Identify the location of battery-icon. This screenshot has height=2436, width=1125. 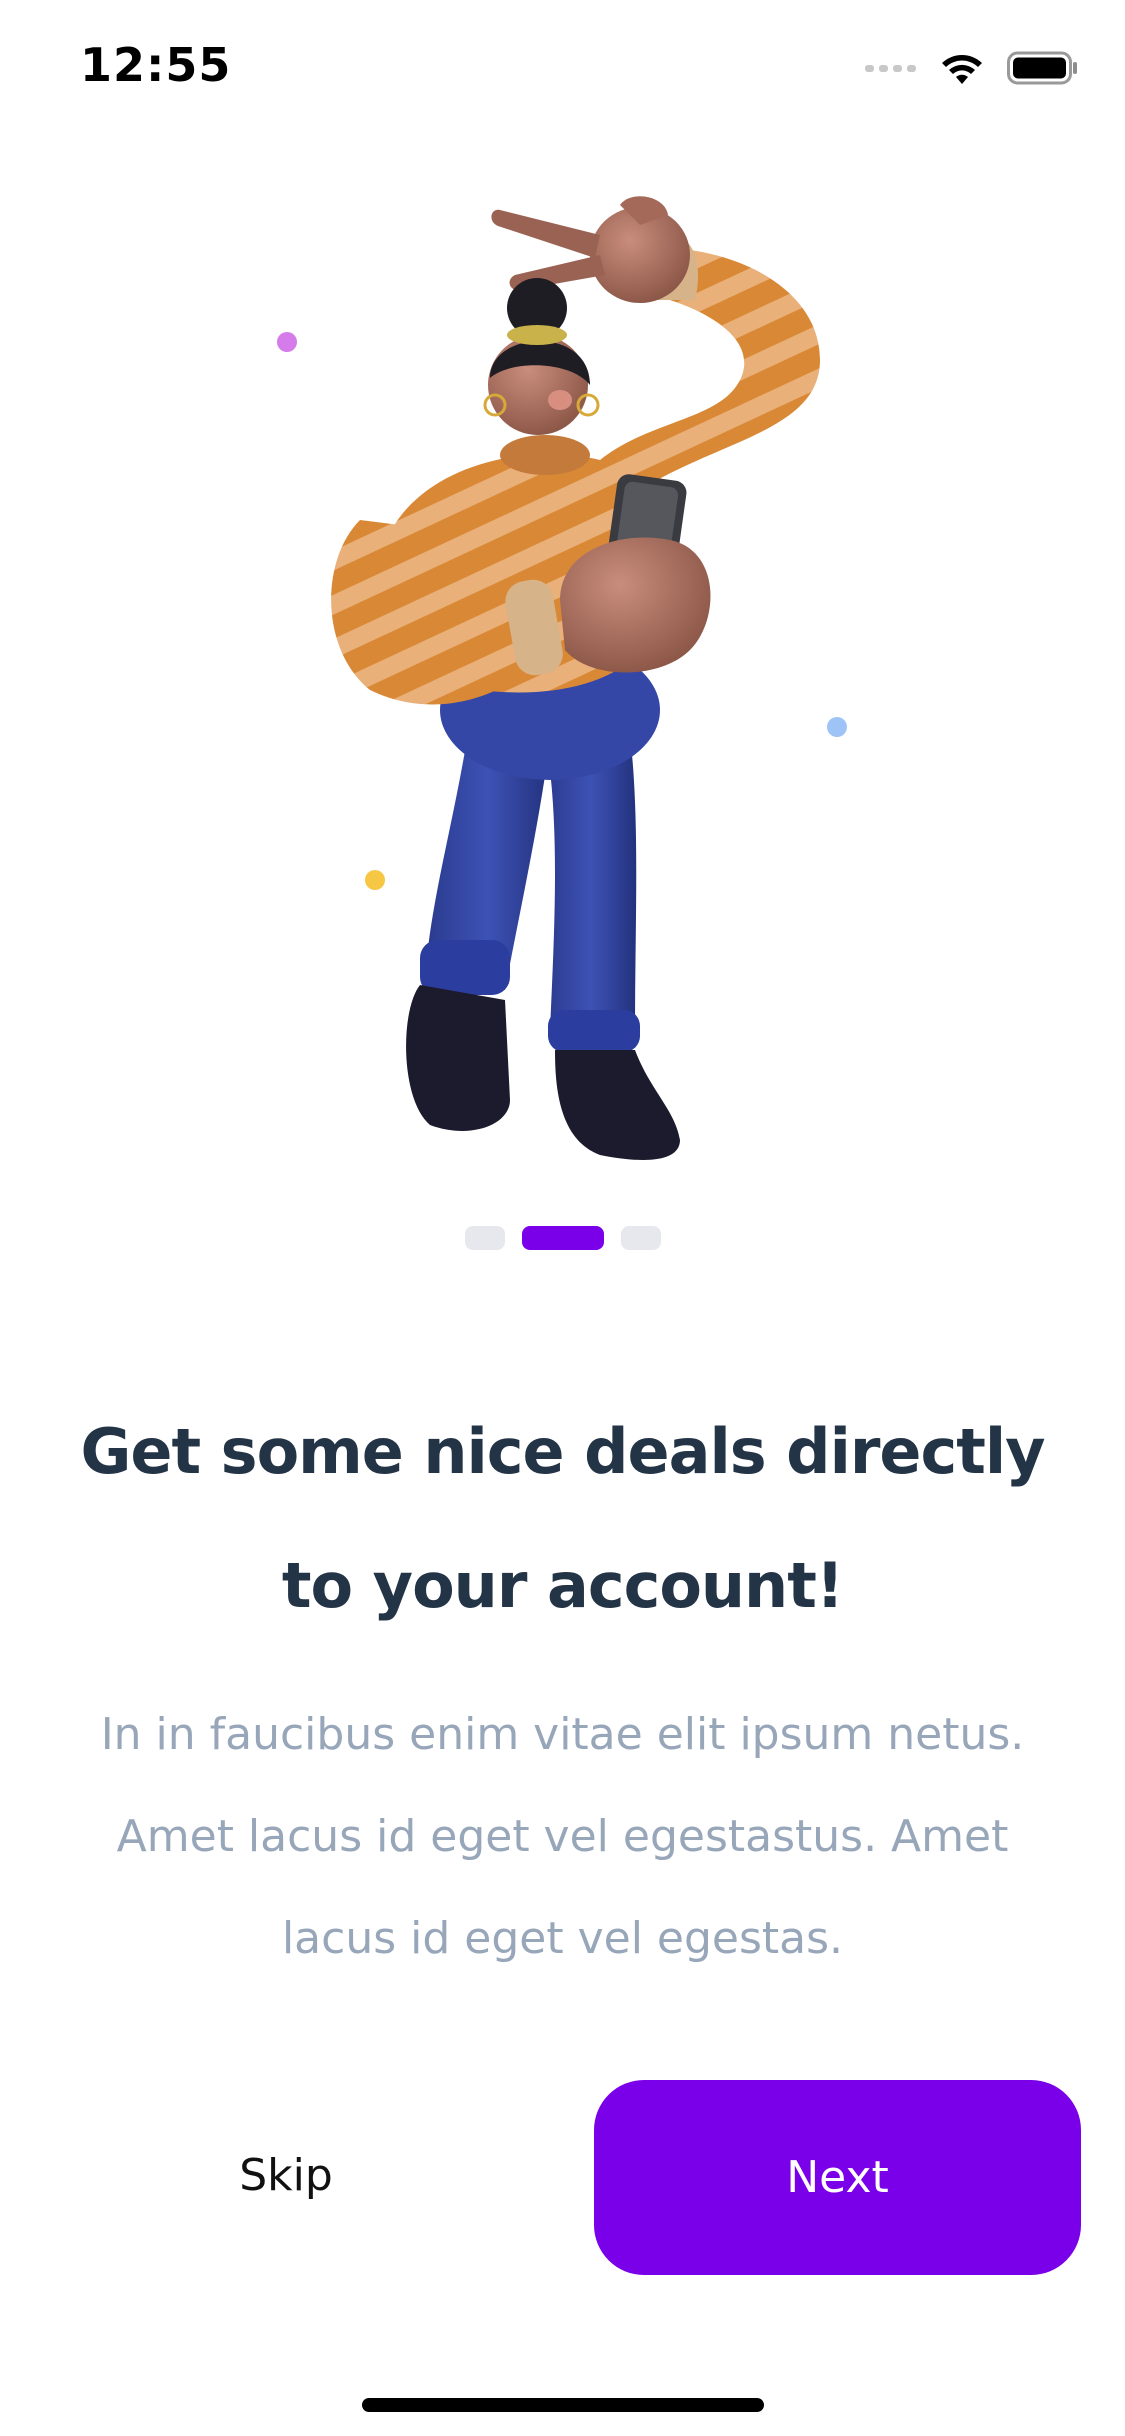
(1043, 70).